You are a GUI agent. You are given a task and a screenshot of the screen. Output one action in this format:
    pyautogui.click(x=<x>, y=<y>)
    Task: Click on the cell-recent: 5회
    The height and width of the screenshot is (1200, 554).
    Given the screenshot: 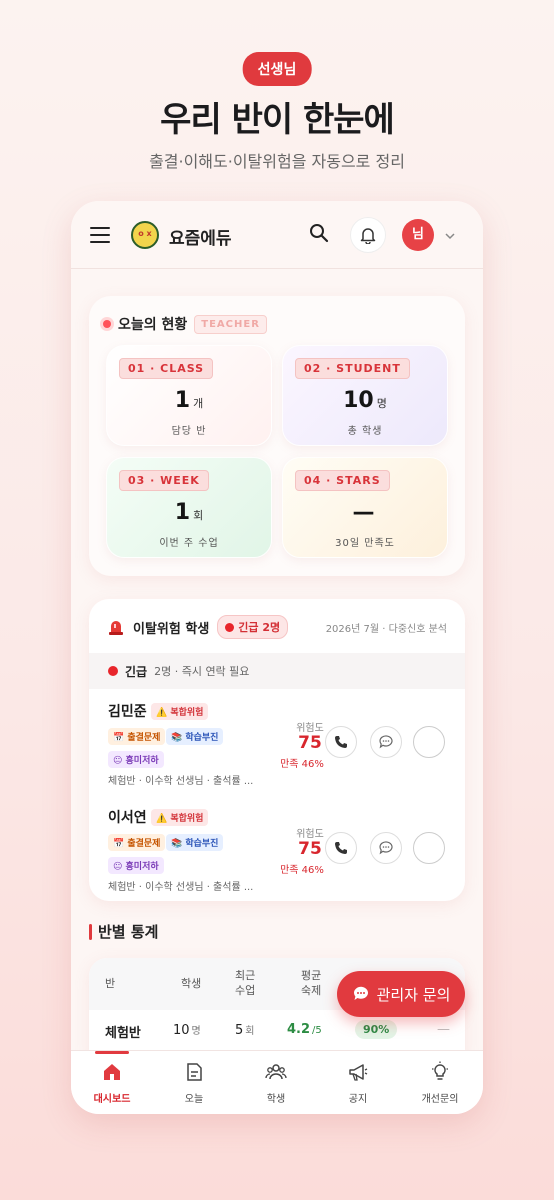 What is the action you would take?
    pyautogui.click(x=245, y=1030)
    